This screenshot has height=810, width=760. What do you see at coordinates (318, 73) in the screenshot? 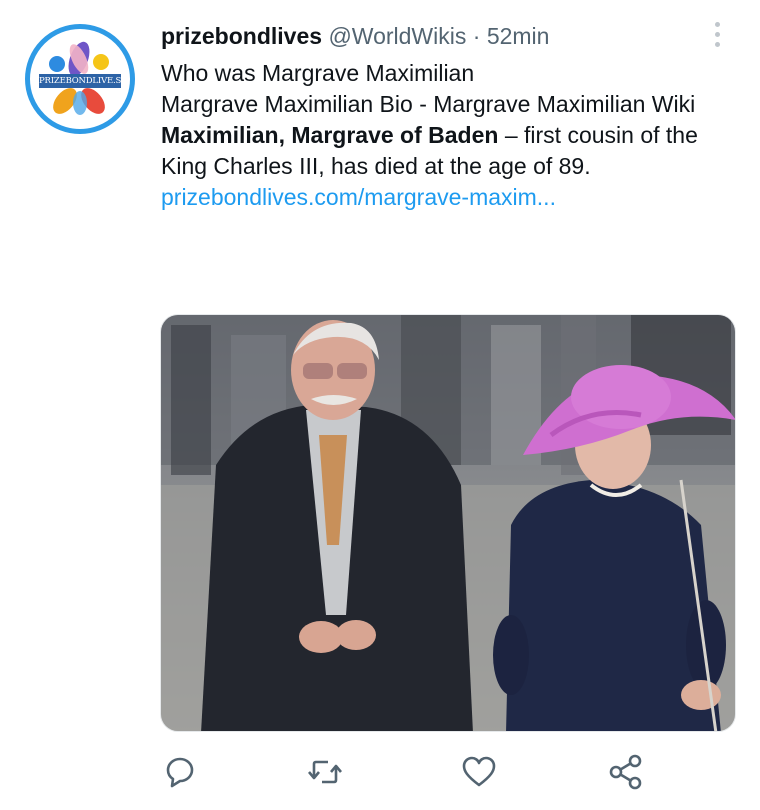
I see `tweet-line-1: Who was Margrave Maximilian` at bounding box center [318, 73].